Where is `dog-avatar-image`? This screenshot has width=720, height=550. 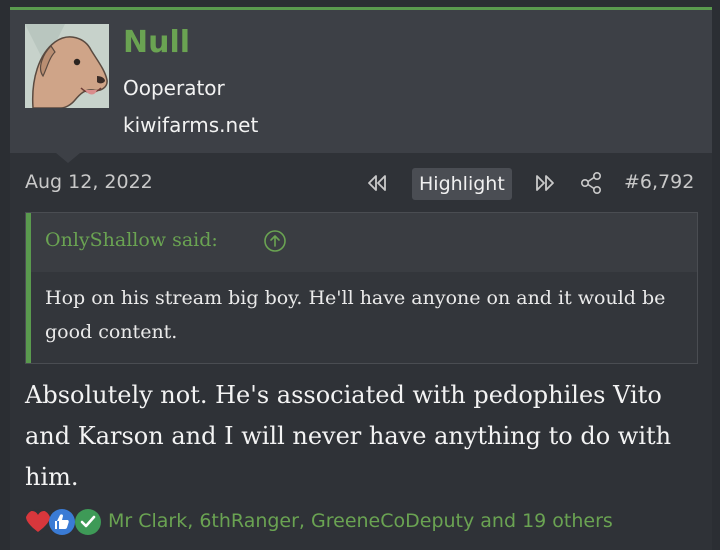
dog-avatar-image is located at coordinates (67, 66).